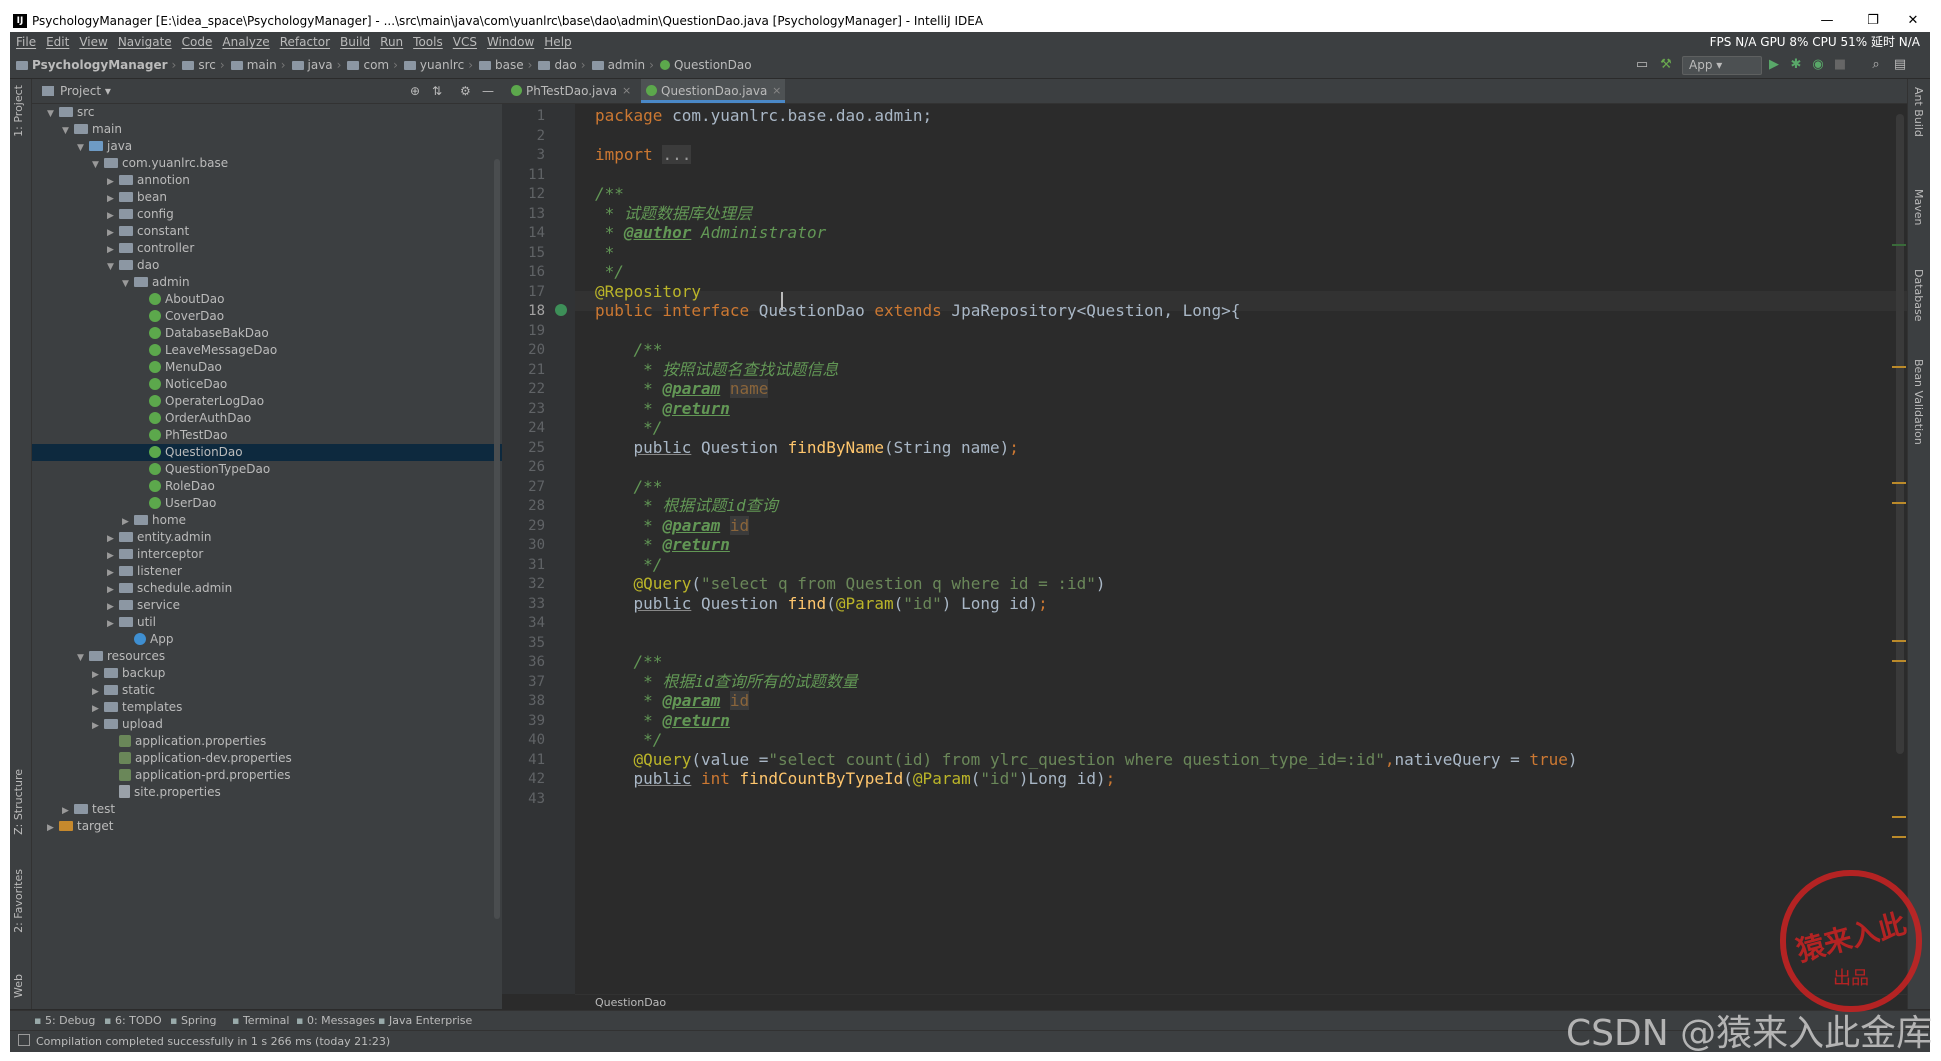 The height and width of the screenshot is (1061, 1941). What do you see at coordinates (80, 91) in the screenshot?
I see `project-panel-title: Project` at bounding box center [80, 91].